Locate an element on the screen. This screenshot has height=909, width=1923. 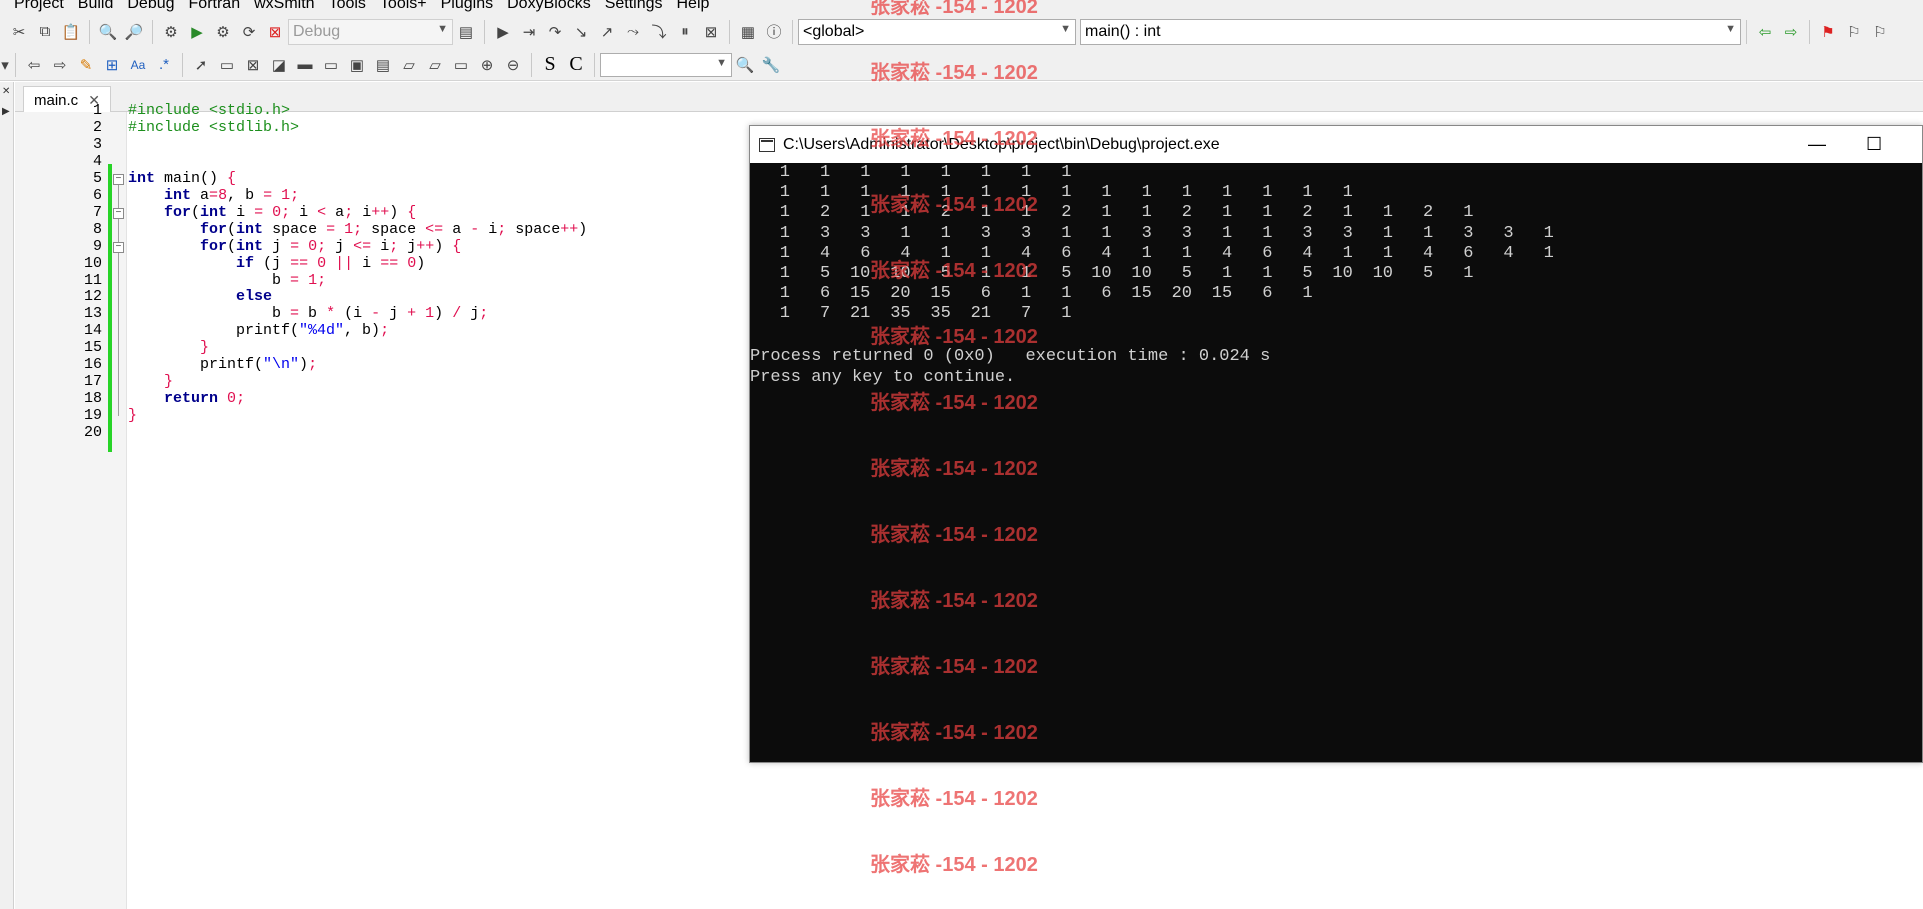
arrow-right-icon: ⇨ is located at coordinates (60, 65).